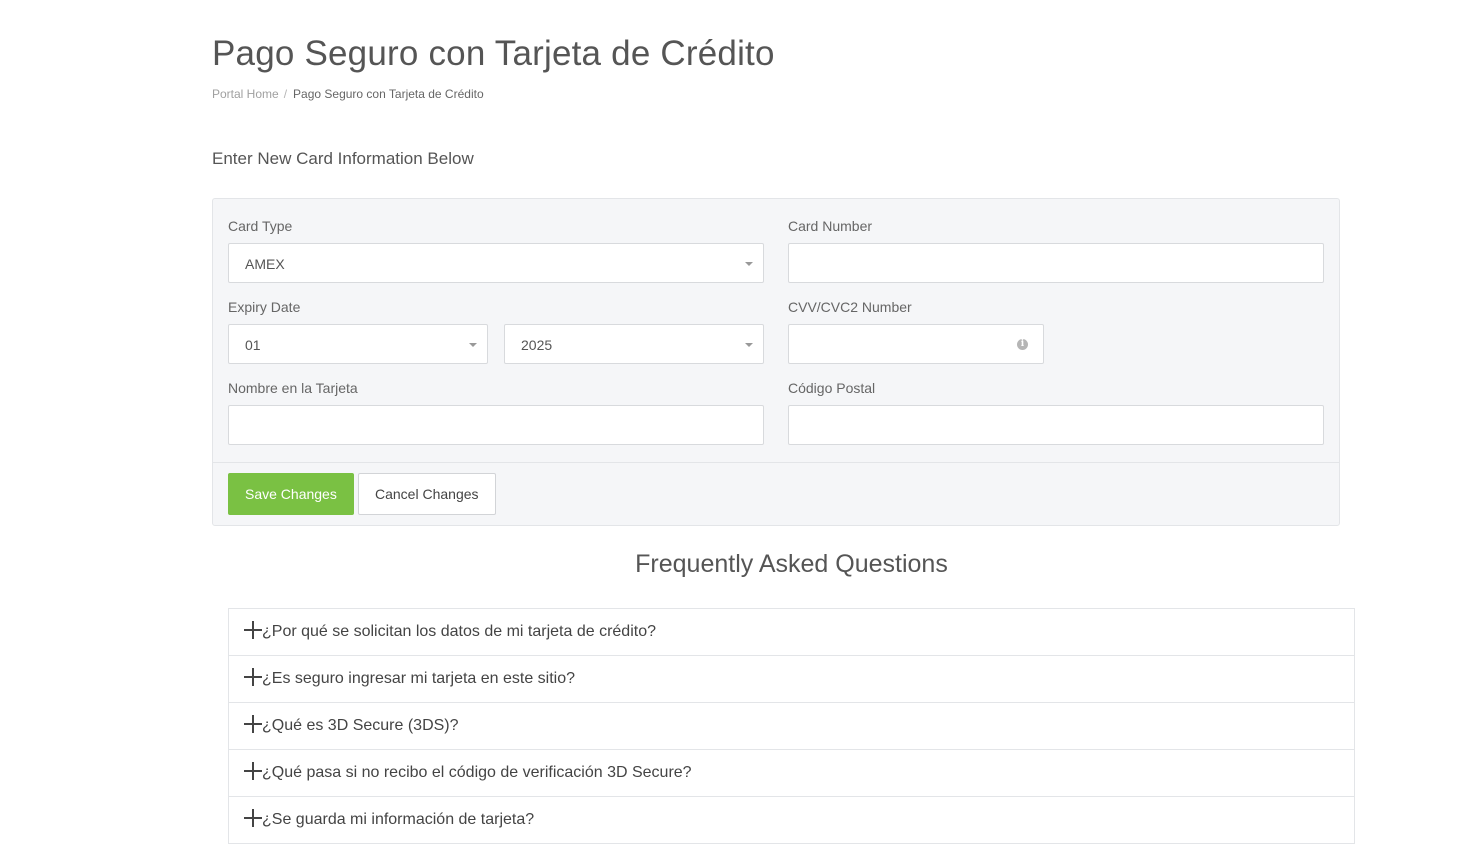 Image resolution: width=1465 pixels, height=861 pixels. Describe the element at coordinates (427, 494) in the screenshot. I see `cancel-changes-button: Cancel Changes` at that location.